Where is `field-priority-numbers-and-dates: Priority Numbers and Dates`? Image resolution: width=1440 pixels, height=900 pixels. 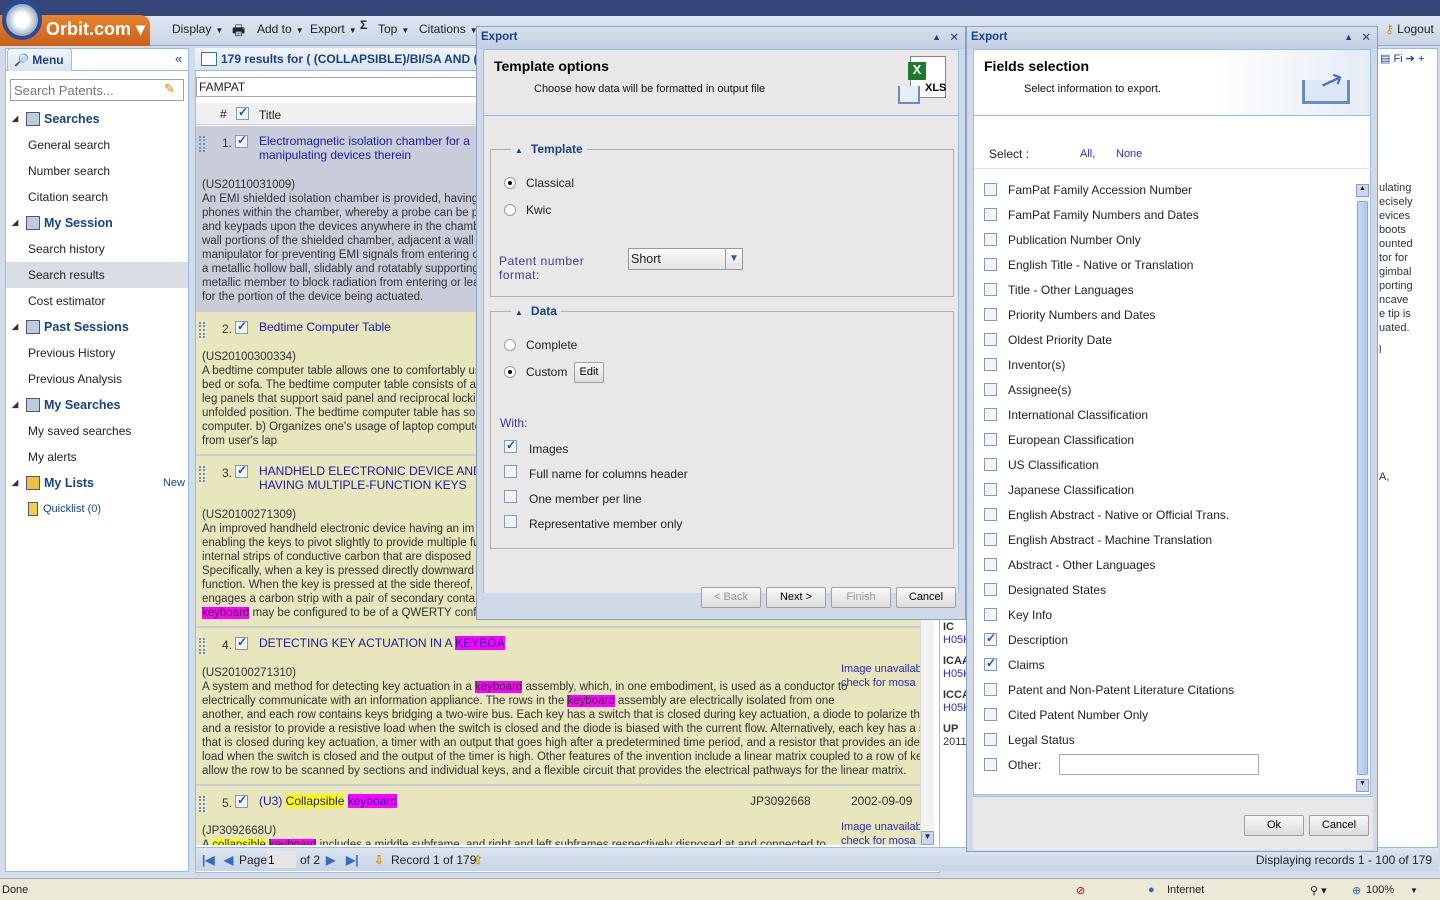
field-priority-numbers-and-dates: Priority Numbers and Dates is located at coordinates (1069, 315).